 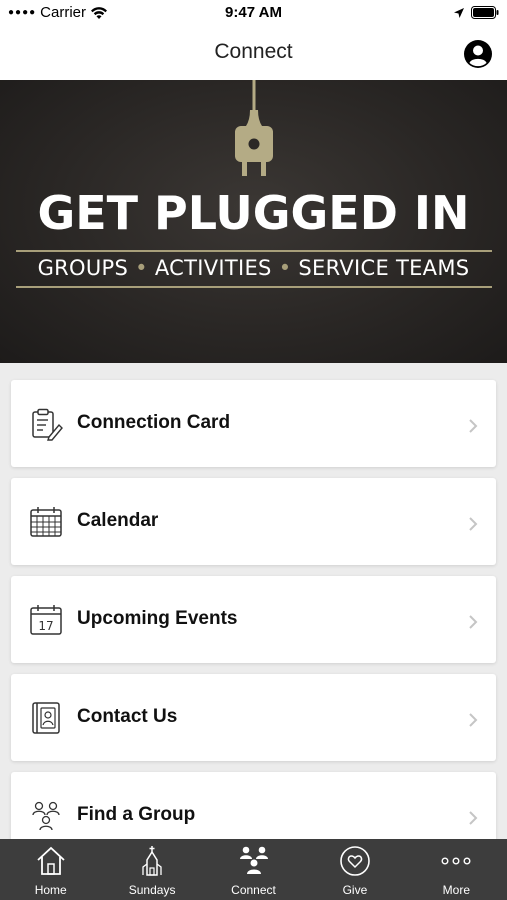 What do you see at coordinates (157, 618) in the screenshot?
I see `menu-item-label: Upcoming Events` at bounding box center [157, 618].